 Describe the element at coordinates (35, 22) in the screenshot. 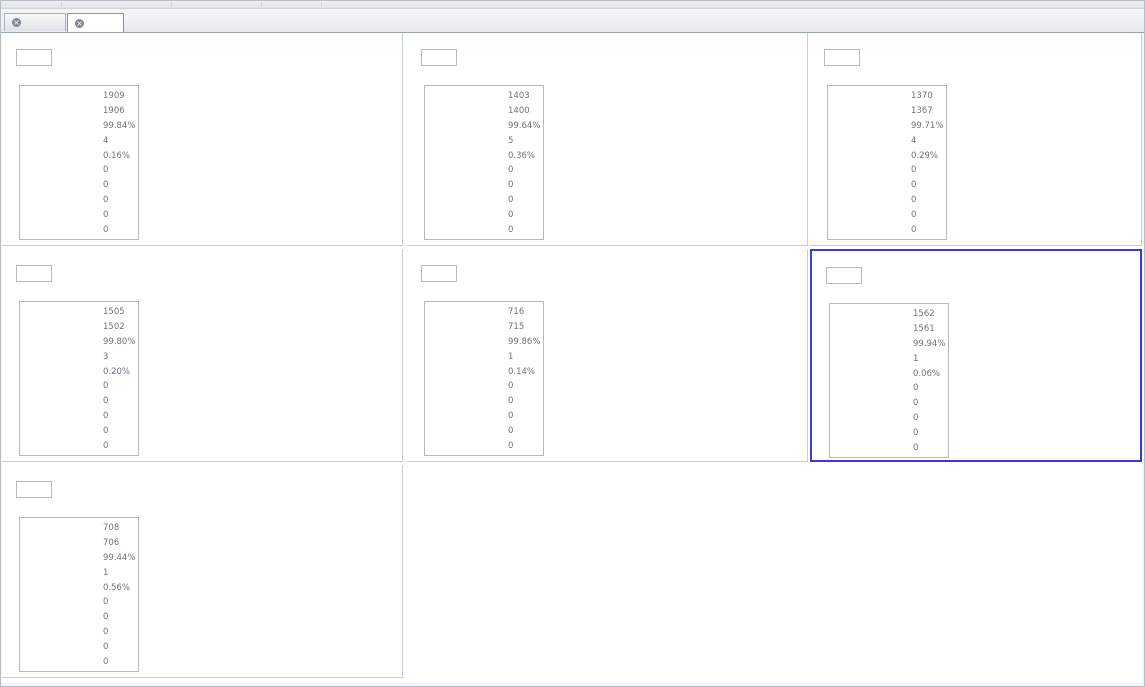

I see `tab-1: ×` at that location.